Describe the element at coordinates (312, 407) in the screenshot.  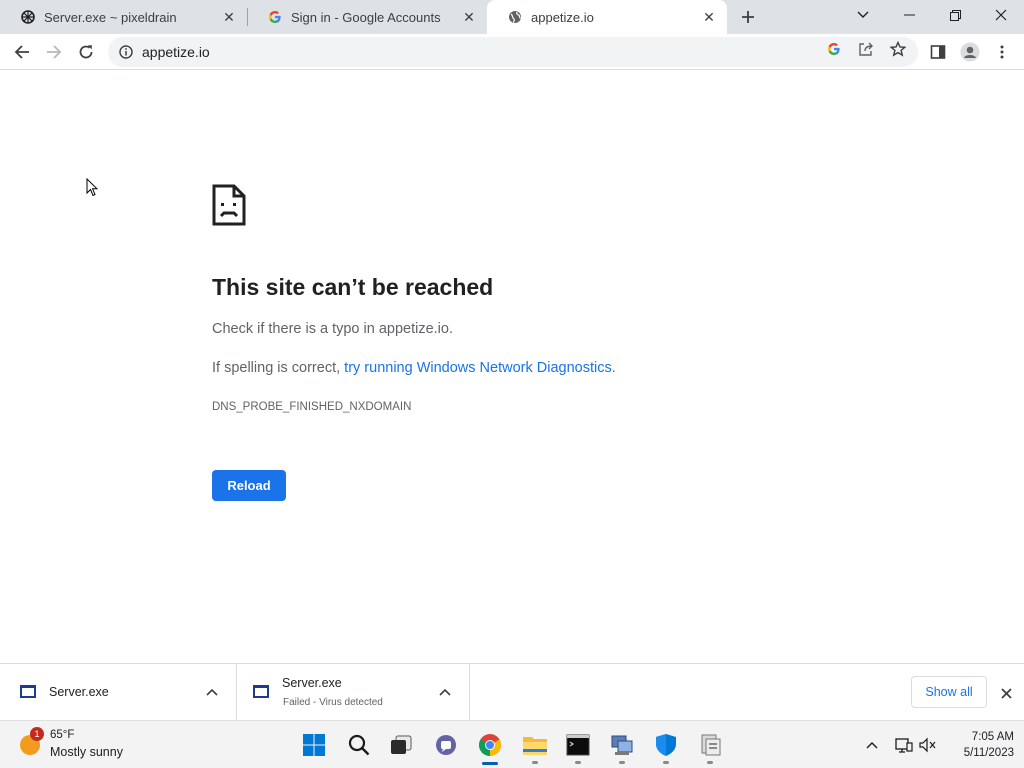
I see `error-code: DNS_PROBE_FINISHED_NXDOMAIN` at that location.